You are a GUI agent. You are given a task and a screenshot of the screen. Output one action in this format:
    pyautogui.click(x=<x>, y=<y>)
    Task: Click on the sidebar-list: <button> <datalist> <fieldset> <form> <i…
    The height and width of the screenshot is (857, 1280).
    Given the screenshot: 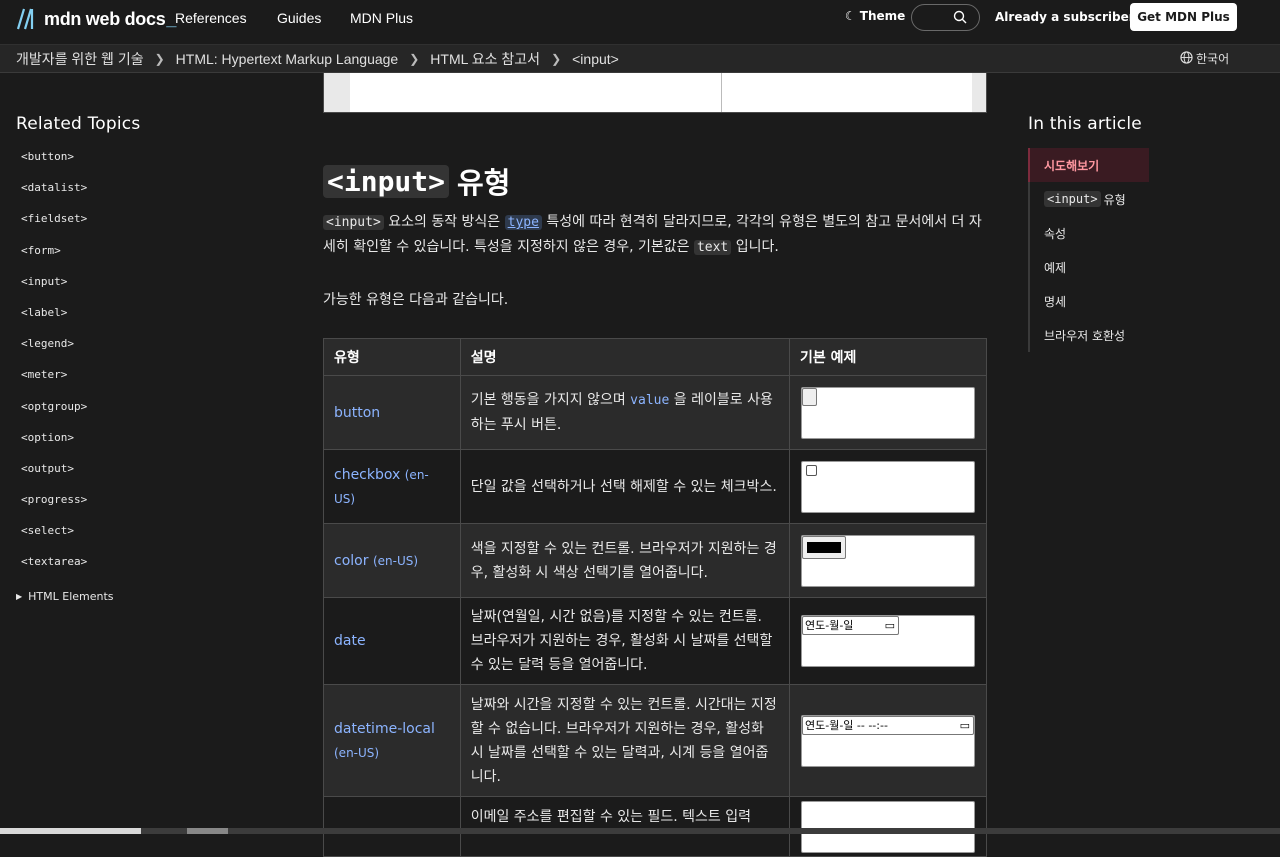 What is the action you would take?
    pyautogui.click(x=54, y=368)
    